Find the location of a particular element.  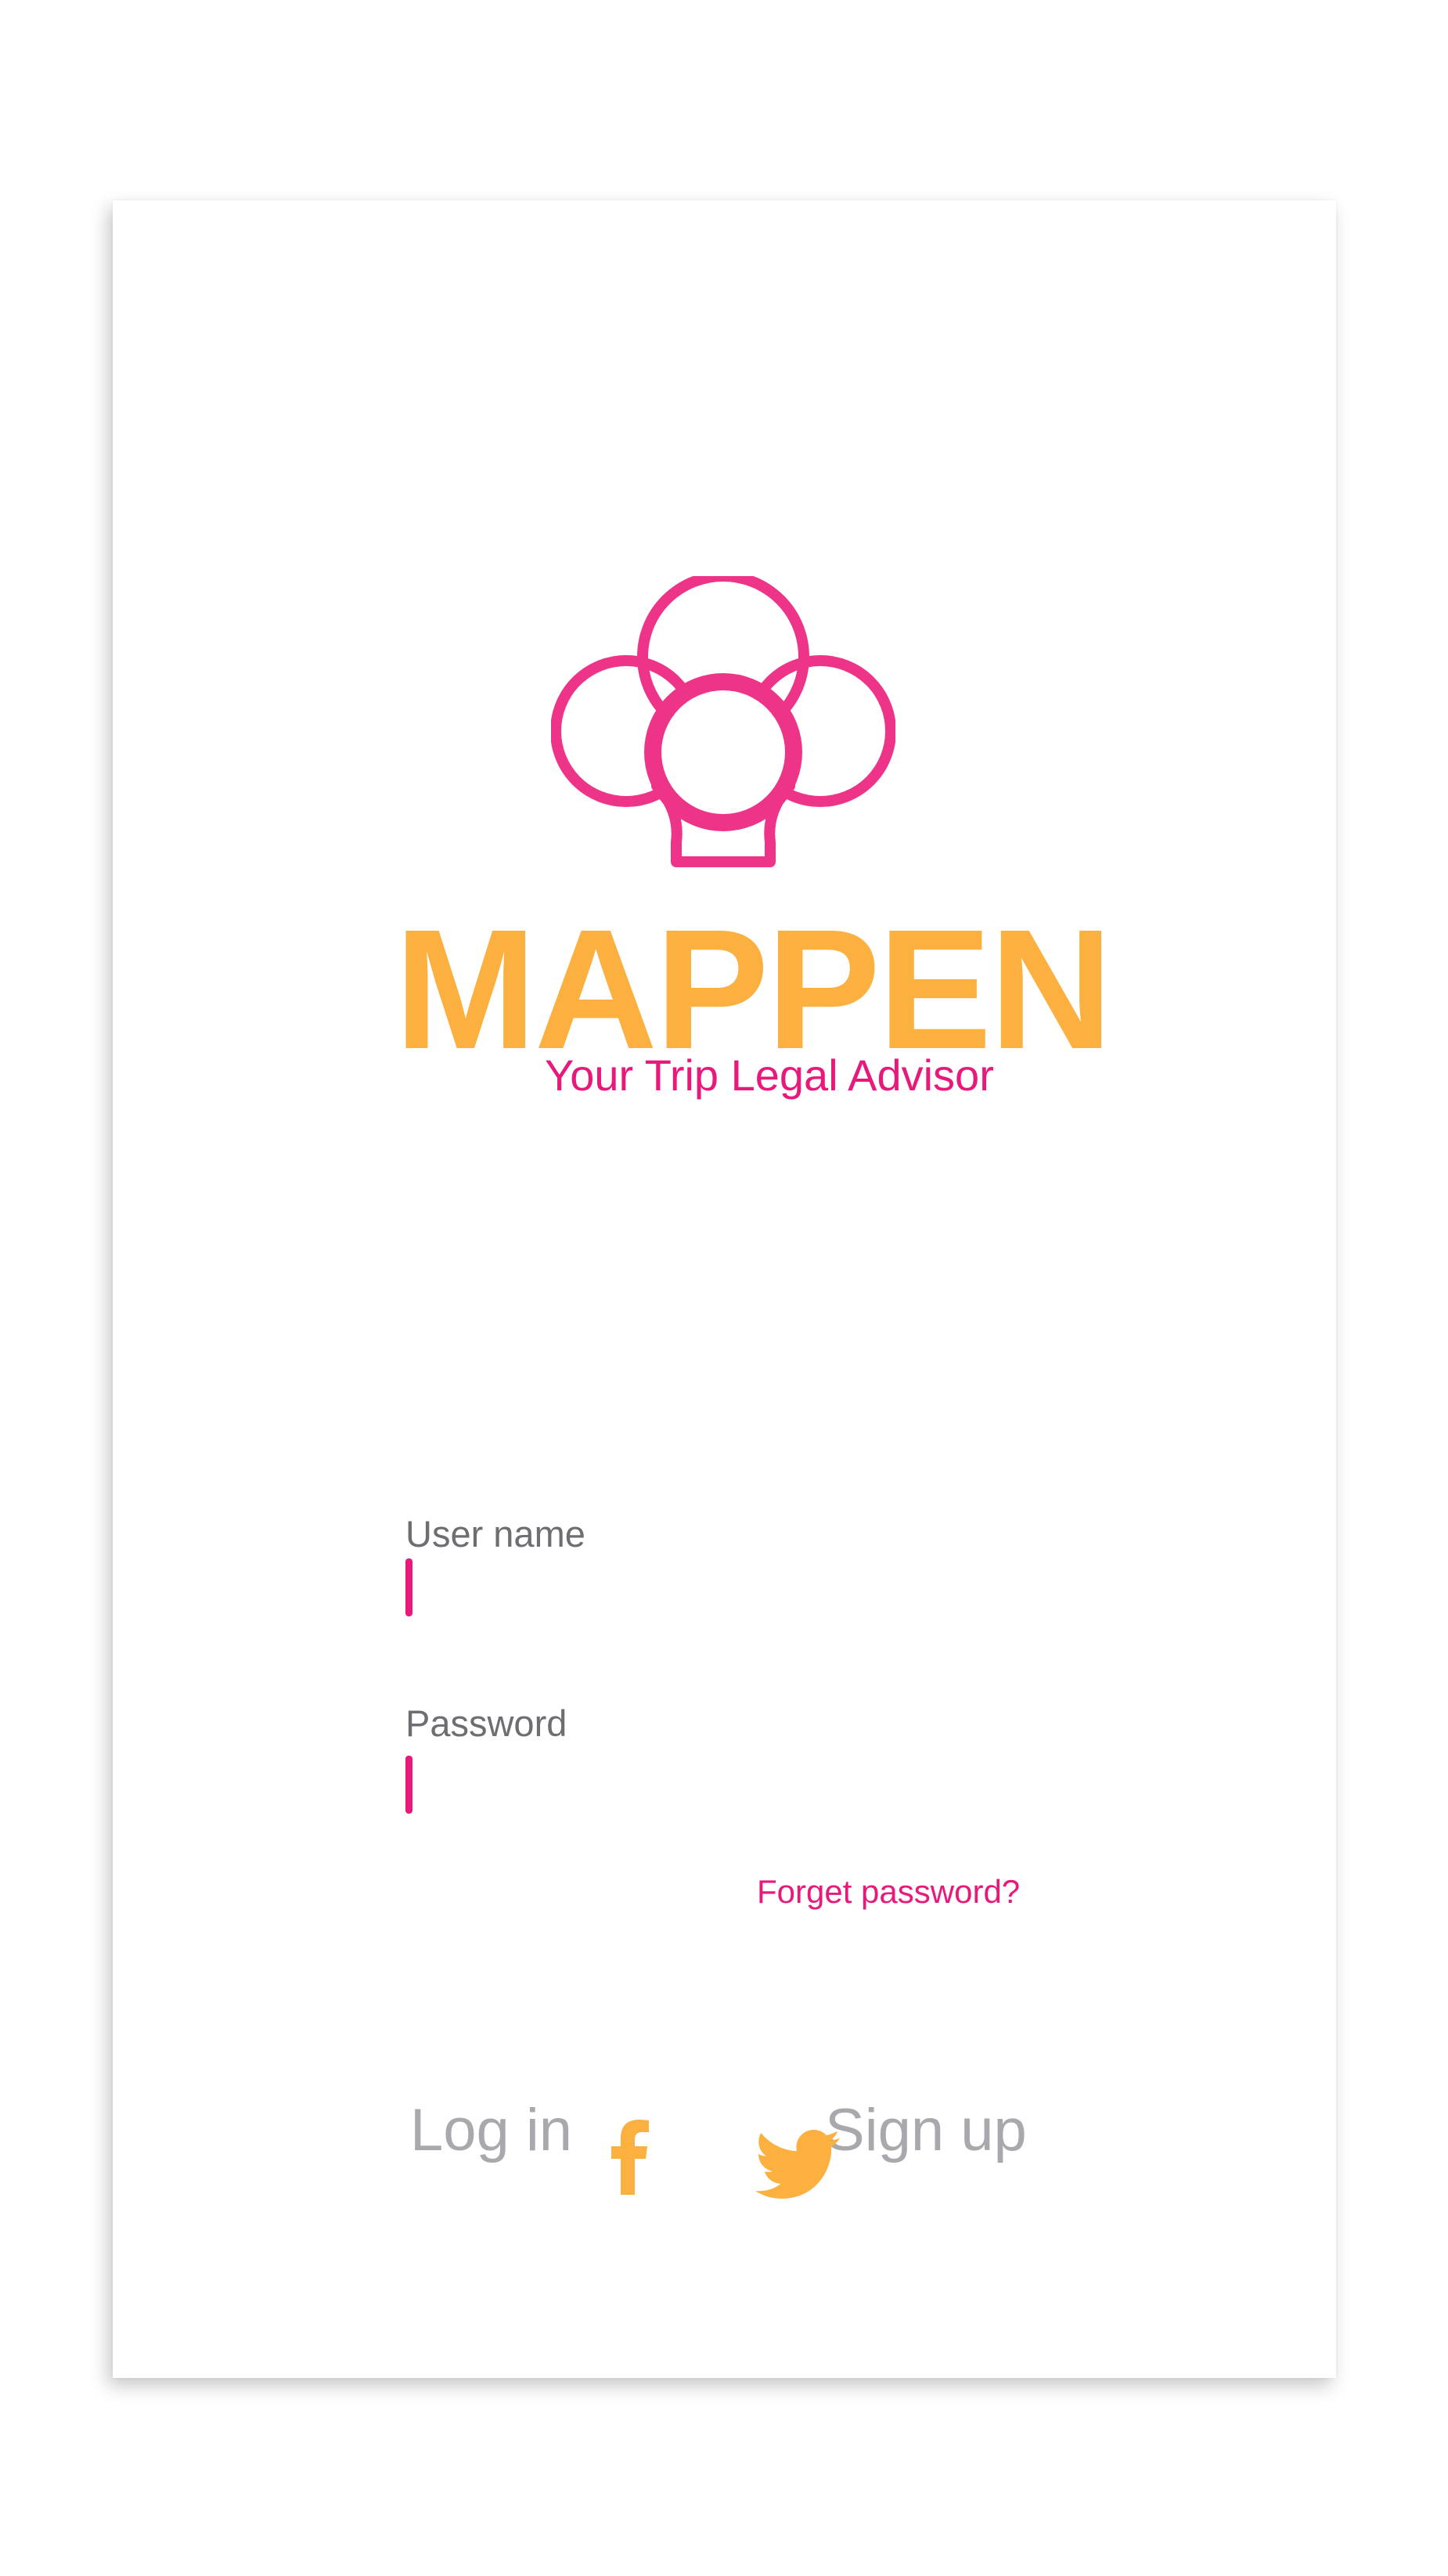

facebook-icon is located at coordinates (633, 2157).